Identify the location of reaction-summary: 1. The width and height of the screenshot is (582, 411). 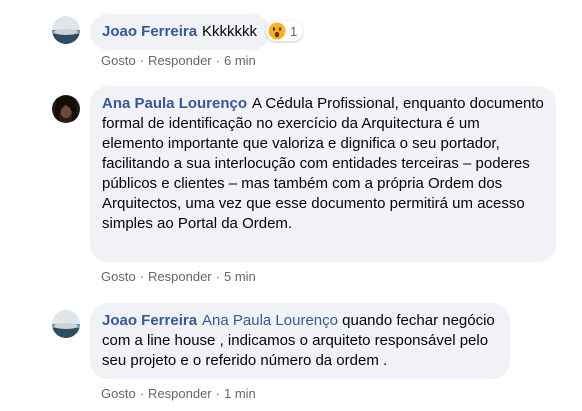
(285, 31).